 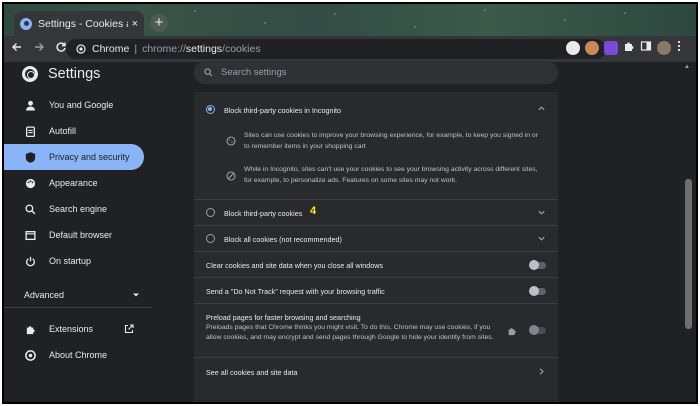 What do you see at coordinates (336, 49) in the screenshot?
I see `address-bar: Chrome | chrome://settings/cookies` at bounding box center [336, 49].